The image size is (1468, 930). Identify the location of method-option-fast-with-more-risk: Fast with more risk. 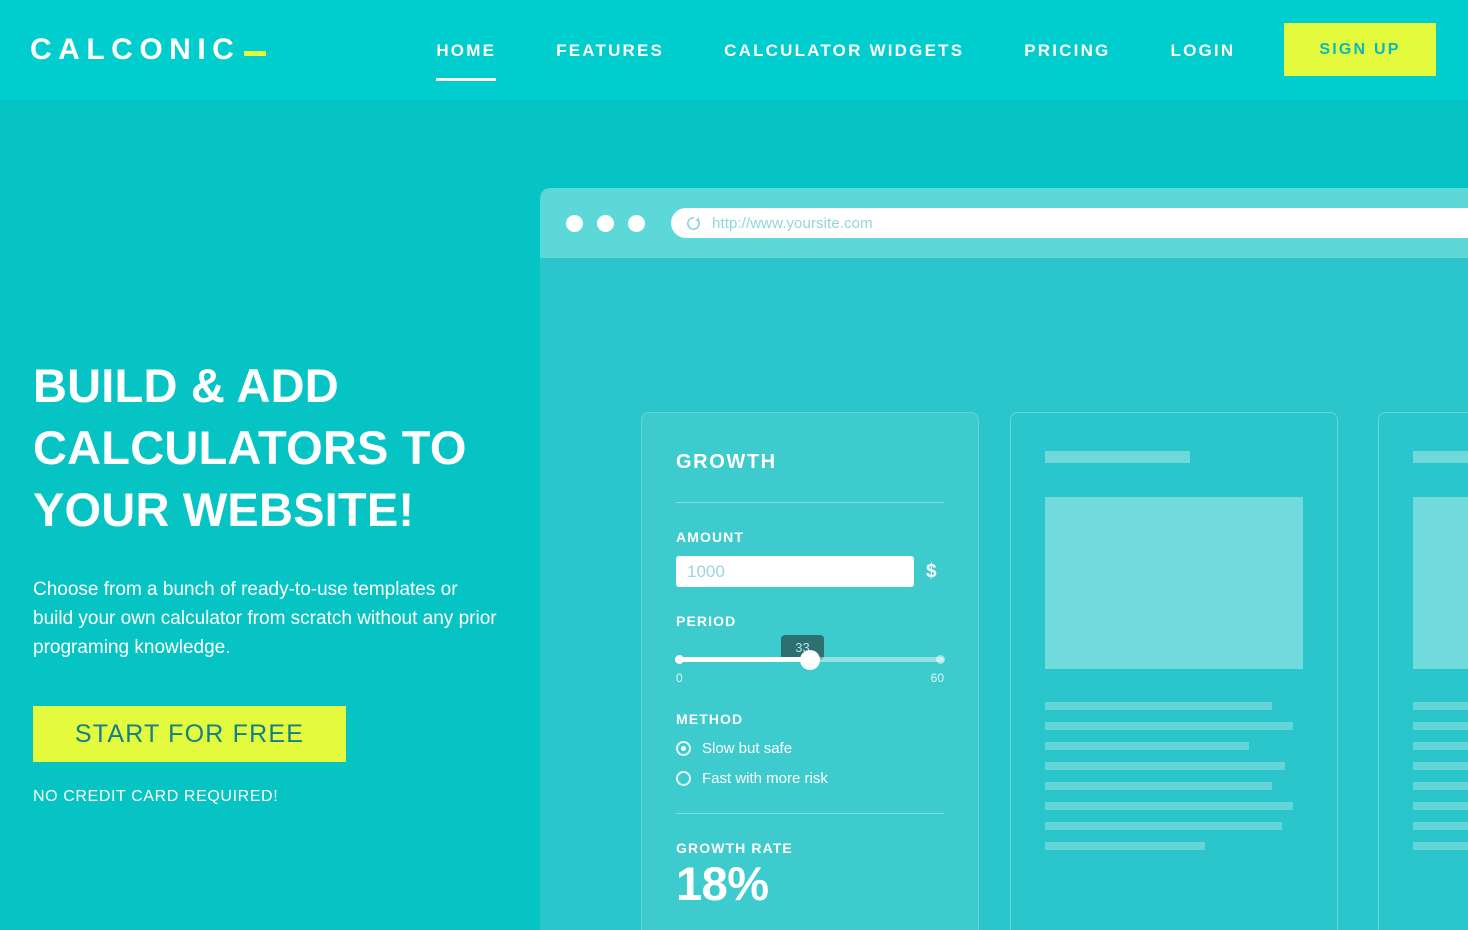
(810, 778).